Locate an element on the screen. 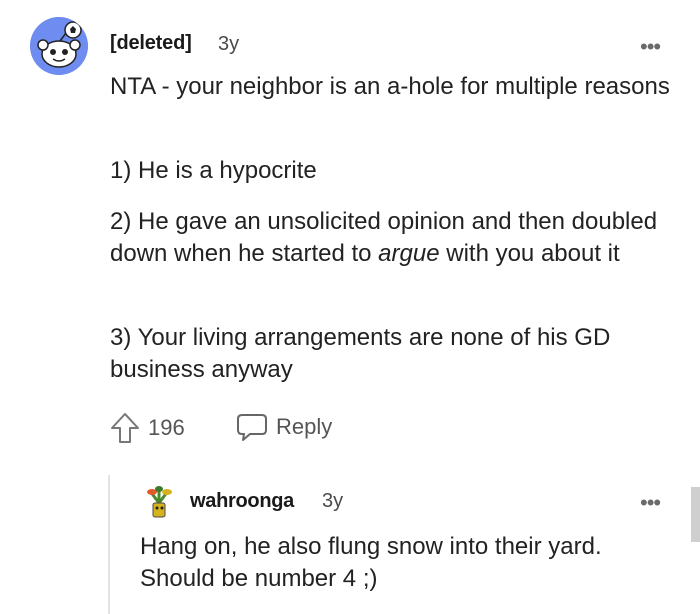 The image size is (700, 614). comment-paragraph-2: 1) He is a hypocrite is located at coordinates (213, 170).